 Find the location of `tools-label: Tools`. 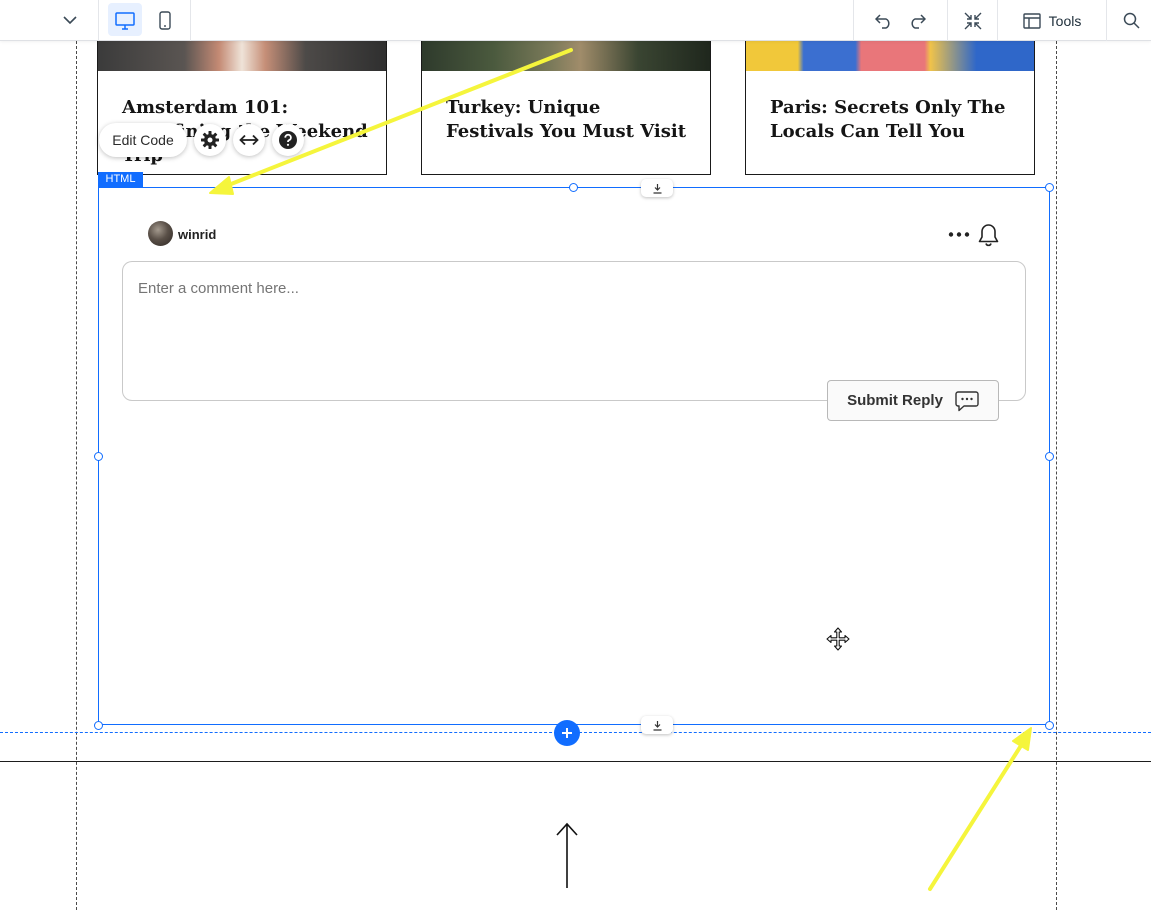

tools-label: Tools is located at coordinates (1065, 20).